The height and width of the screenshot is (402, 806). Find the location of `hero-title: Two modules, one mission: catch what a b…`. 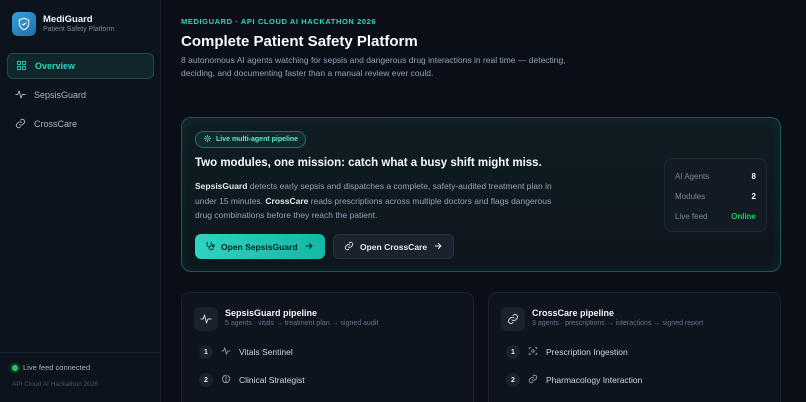

hero-title: Two modules, one mission: catch what a b… is located at coordinates (368, 163).